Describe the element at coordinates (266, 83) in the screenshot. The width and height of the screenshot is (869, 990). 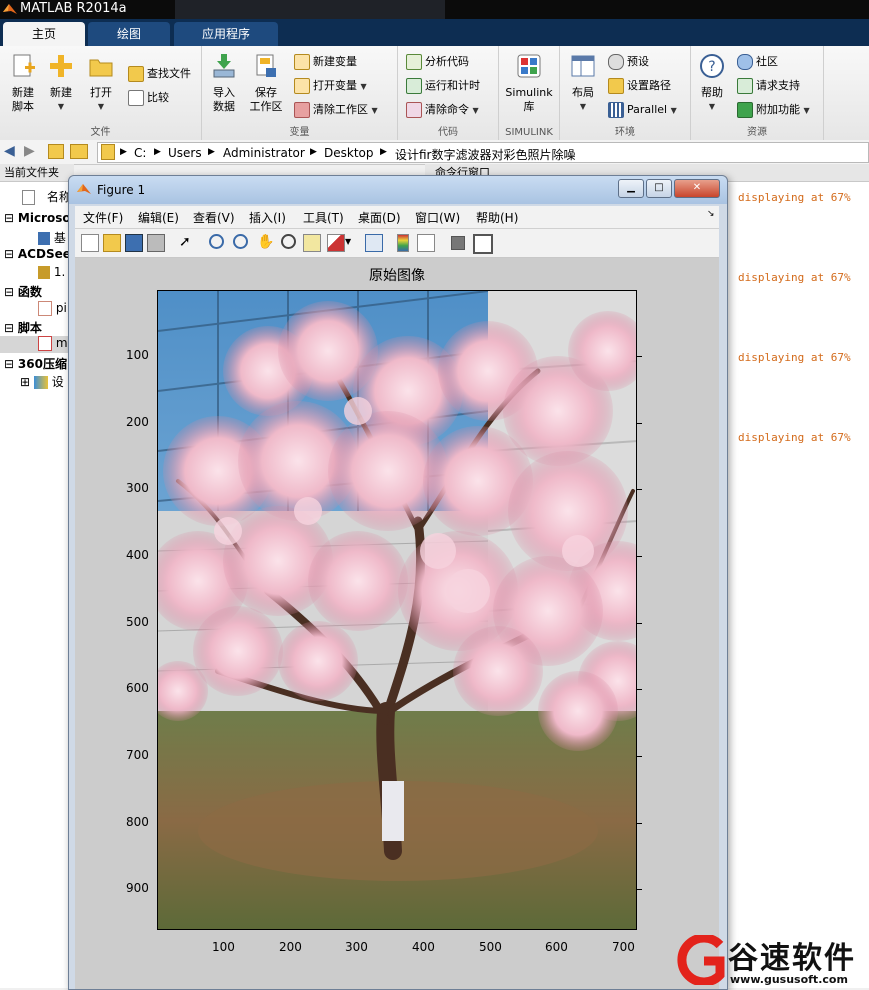
I see `save-workspace-button: 保存 工作区` at that location.